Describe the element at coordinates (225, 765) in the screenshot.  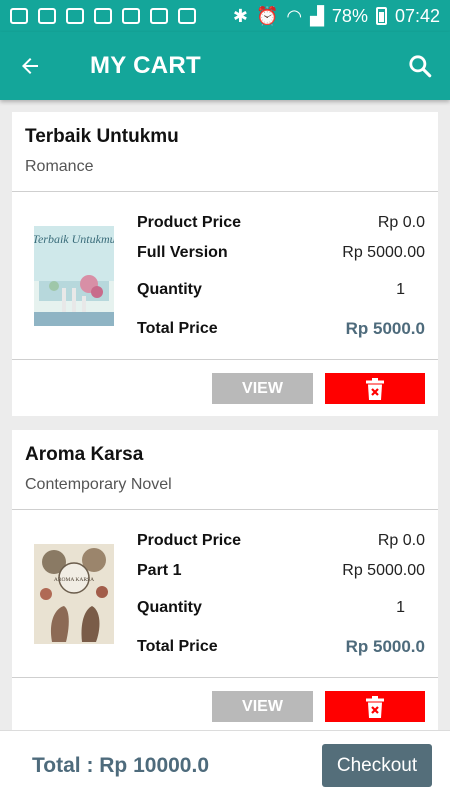
I see `cart-footer: Total : Rp 10000.0 Checkout` at that location.